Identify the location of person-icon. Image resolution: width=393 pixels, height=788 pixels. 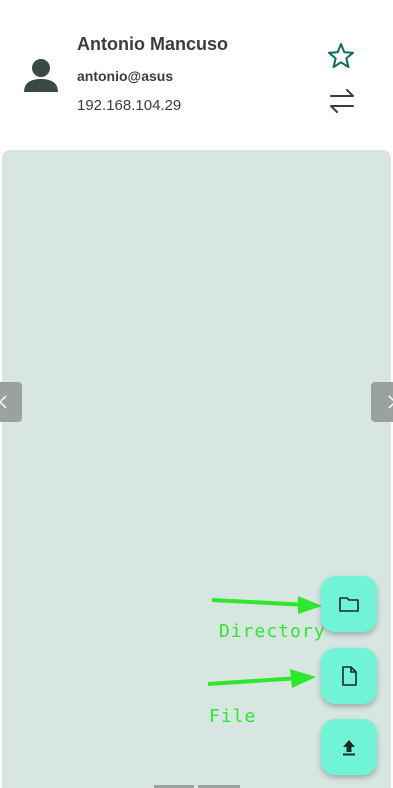
(41, 75).